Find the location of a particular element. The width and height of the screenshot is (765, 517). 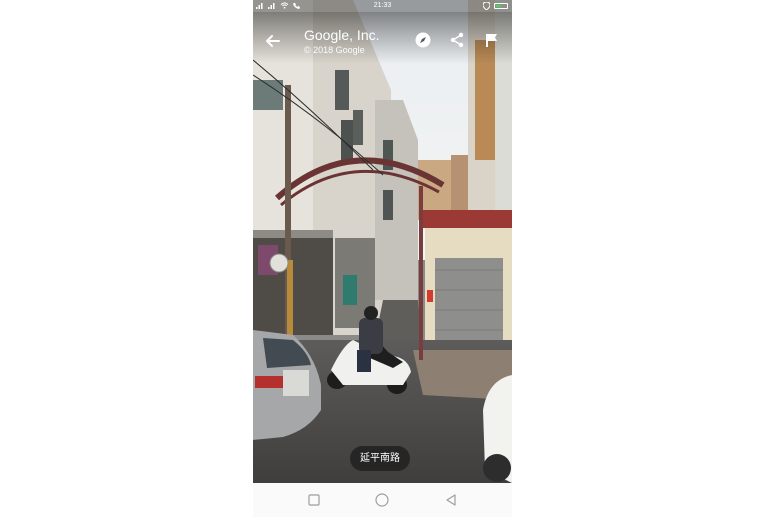

share-icon is located at coordinates (457, 40).